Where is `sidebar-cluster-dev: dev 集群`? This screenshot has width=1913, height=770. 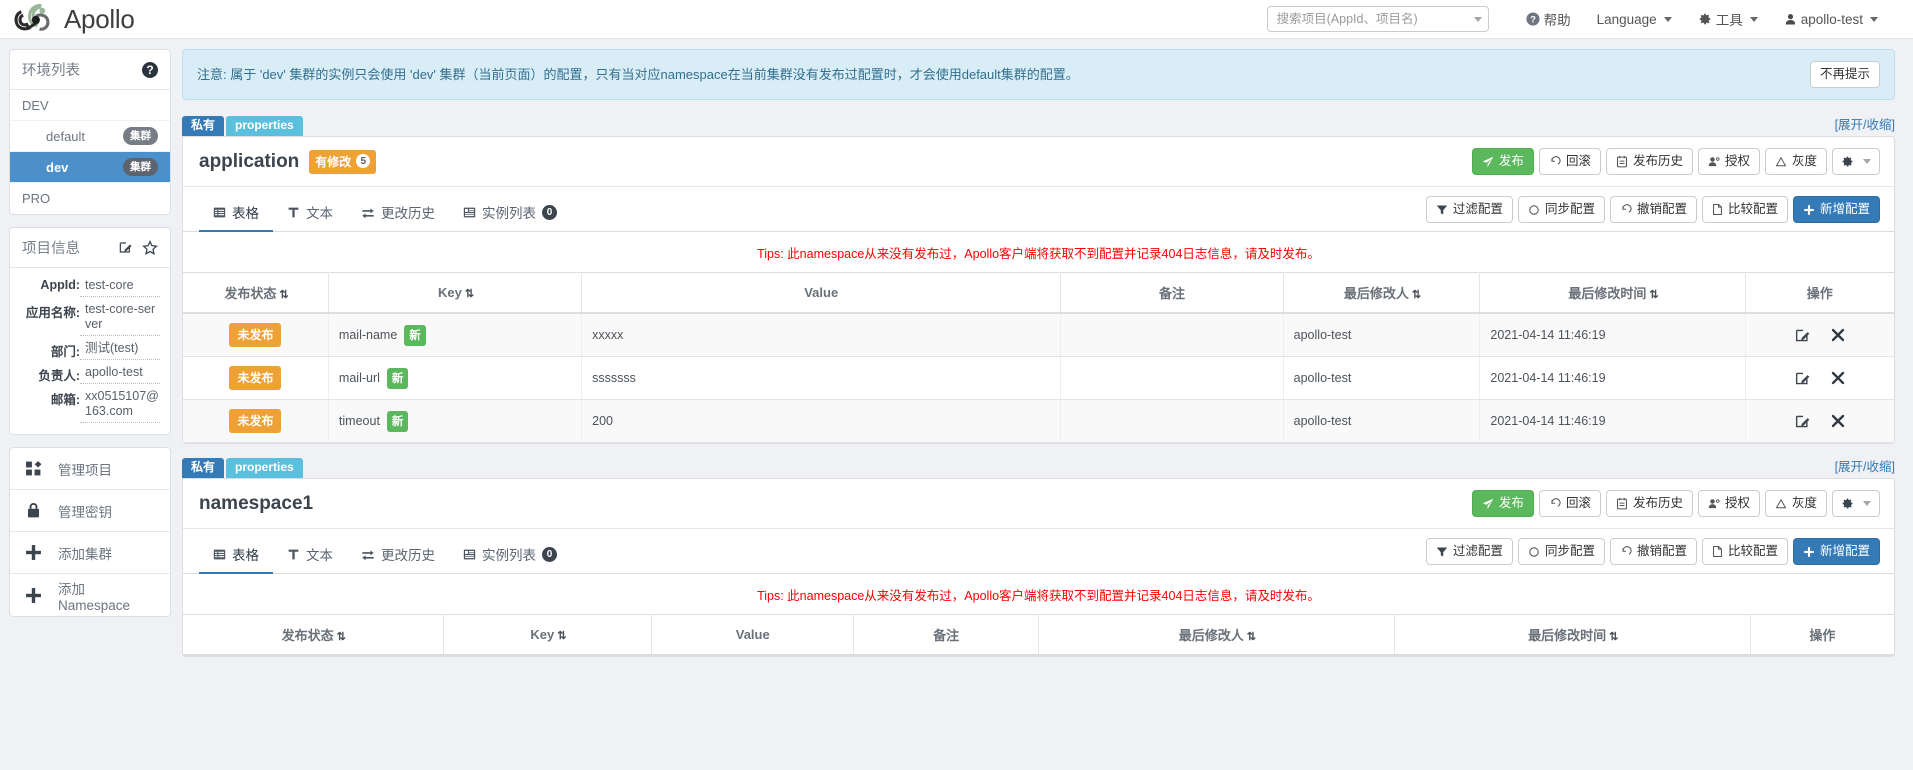 sidebar-cluster-dev: dev 集群 is located at coordinates (90, 167).